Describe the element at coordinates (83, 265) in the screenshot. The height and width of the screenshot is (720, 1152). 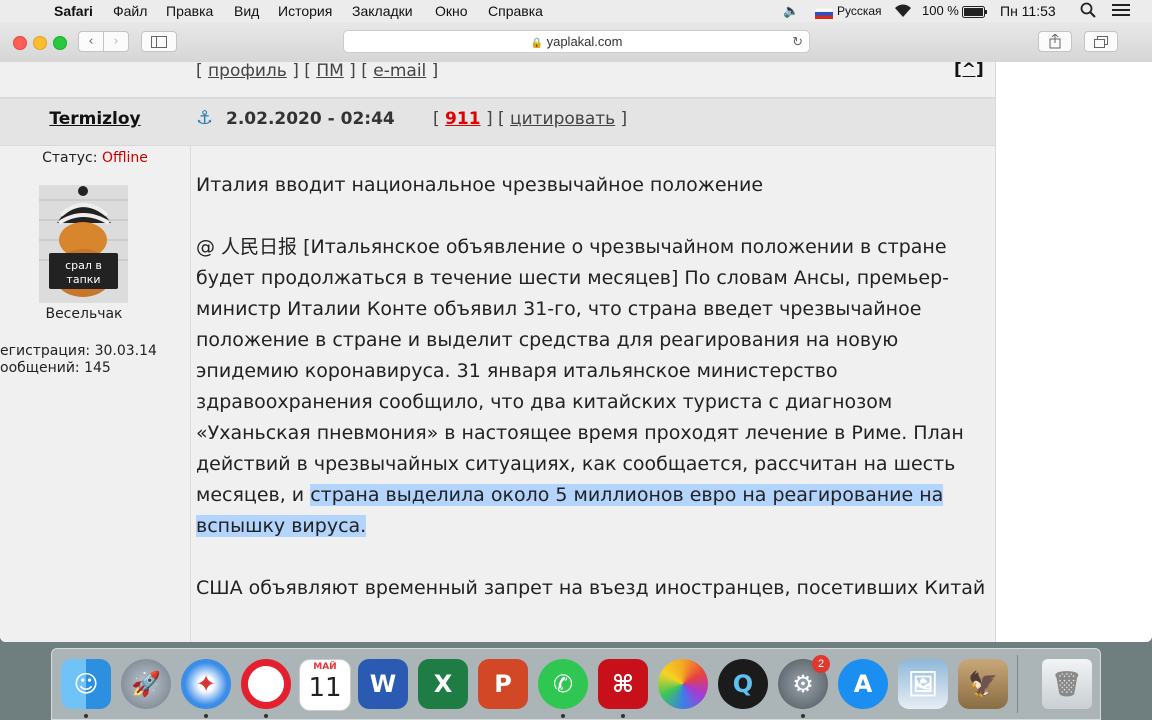
I see `avatar-caption-line1: срал в` at that location.